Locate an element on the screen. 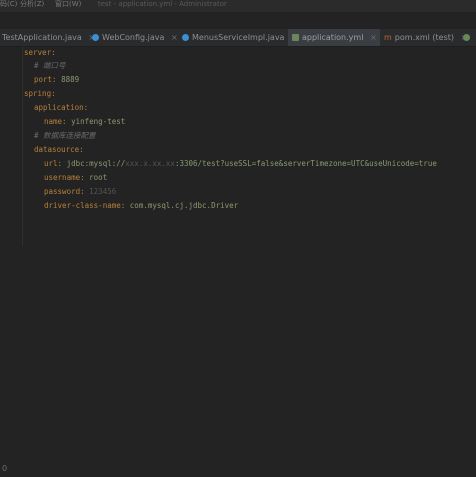 This screenshot has width=476, height=477. yaml-value: 8889 is located at coordinates (70, 79).